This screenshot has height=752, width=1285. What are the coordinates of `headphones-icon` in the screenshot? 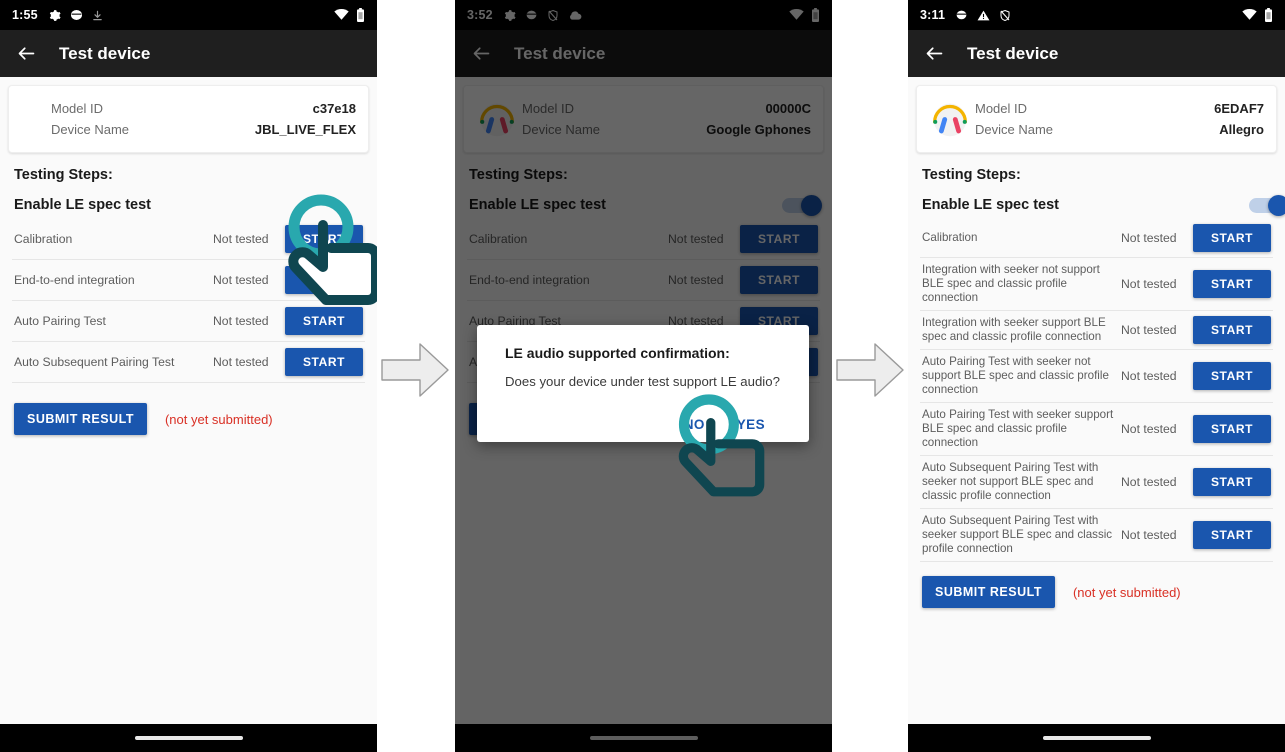 It's located at (950, 119).